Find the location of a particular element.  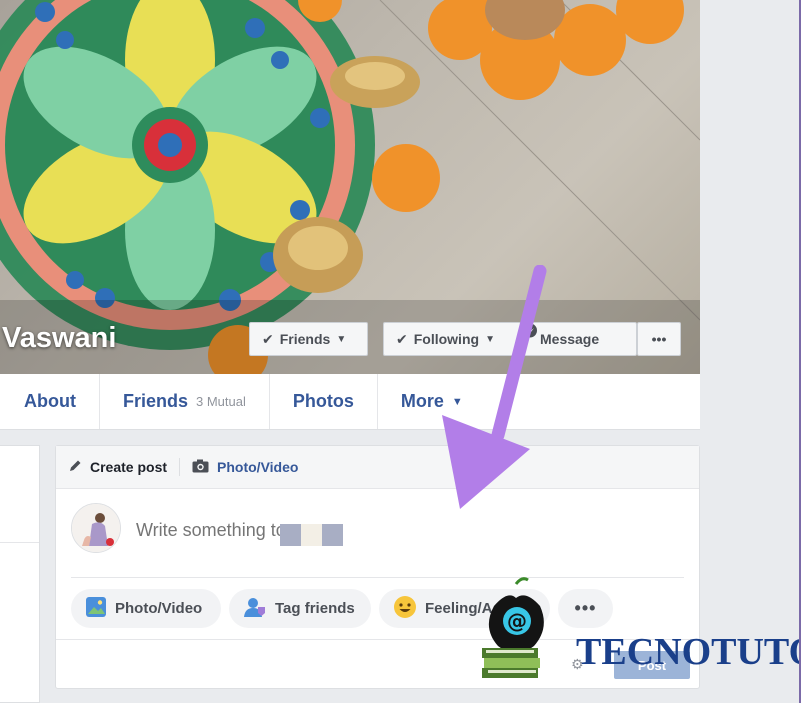

tab-about: About is located at coordinates (50, 401).